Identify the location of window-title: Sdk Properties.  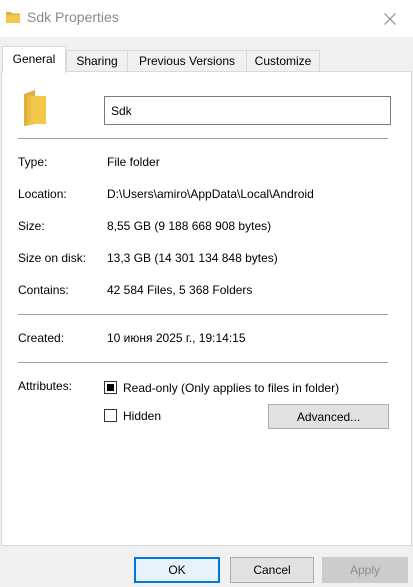
(73, 17).